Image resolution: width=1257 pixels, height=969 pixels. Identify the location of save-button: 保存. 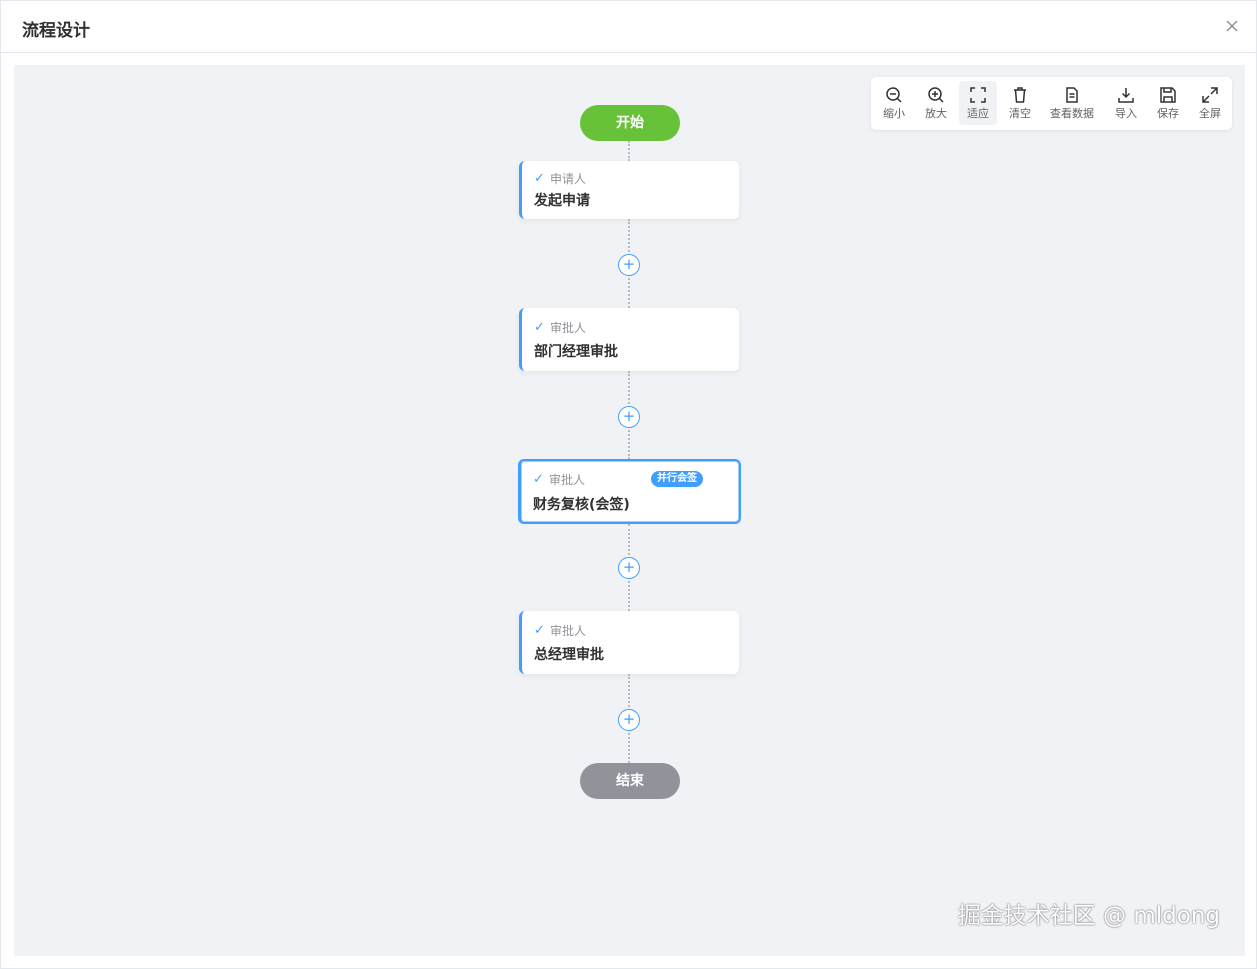
(1168, 103).